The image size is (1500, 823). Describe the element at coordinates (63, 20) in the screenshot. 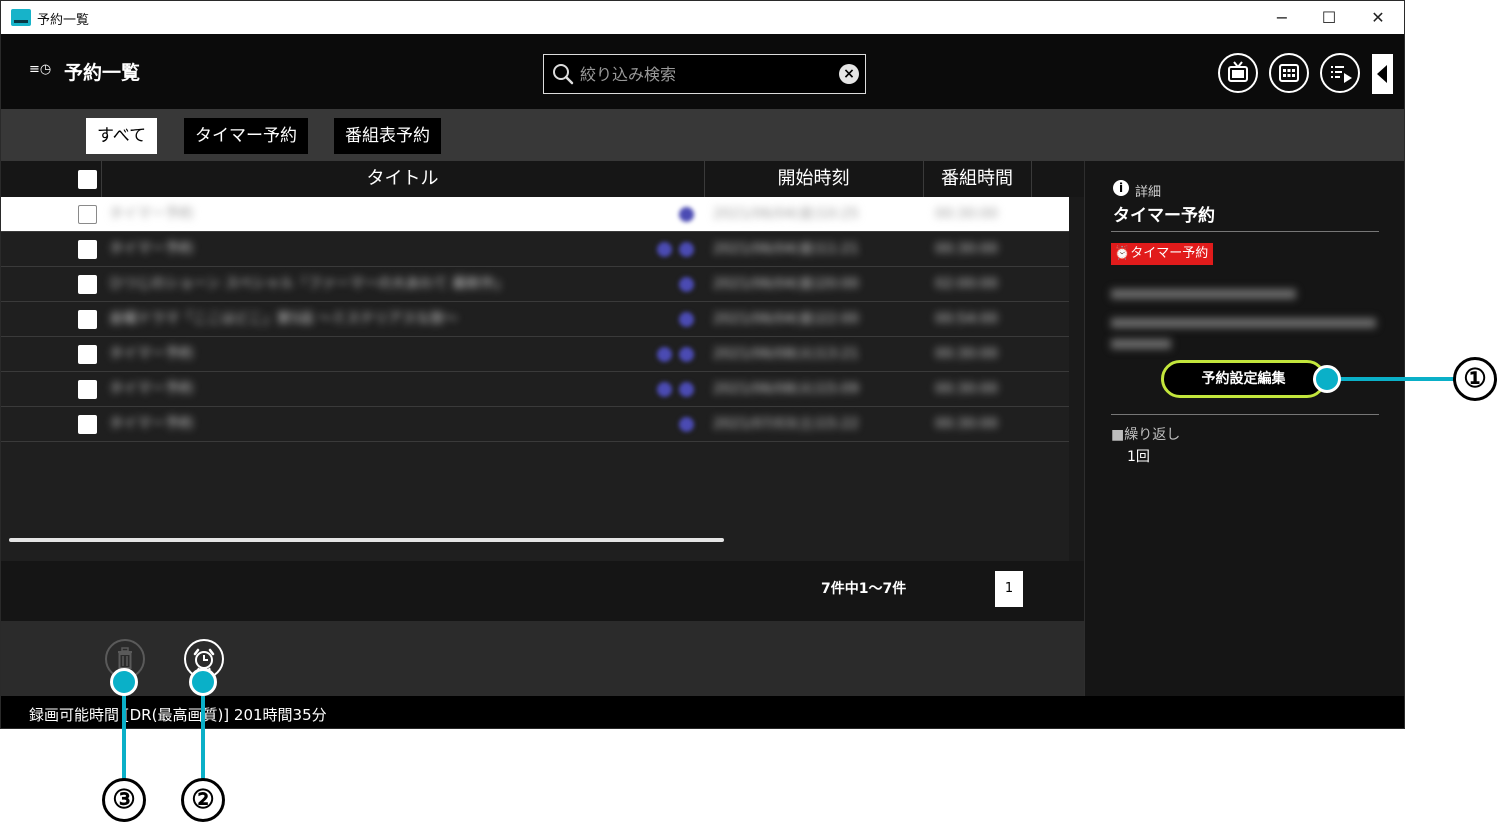

I see `window-title: 予約一覧` at that location.